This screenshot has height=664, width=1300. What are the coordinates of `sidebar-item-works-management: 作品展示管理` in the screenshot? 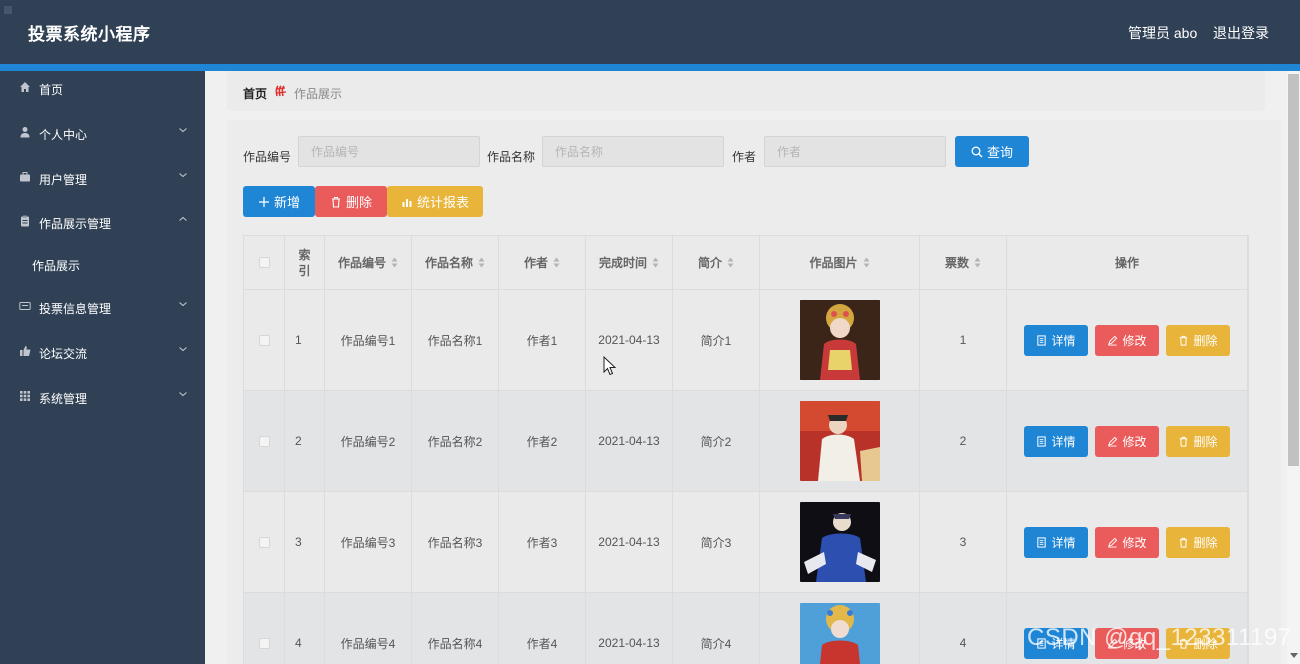 It's located at (102, 223).